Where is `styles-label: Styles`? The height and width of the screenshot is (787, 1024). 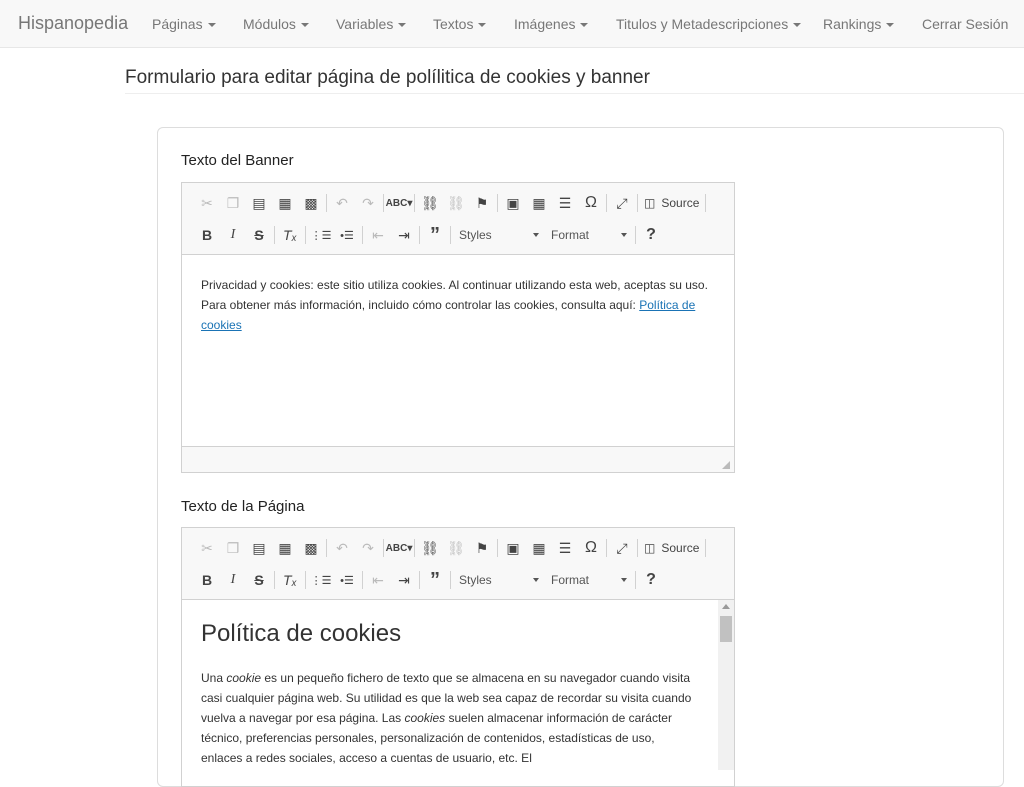 styles-label: Styles is located at coordinates (475, 235).